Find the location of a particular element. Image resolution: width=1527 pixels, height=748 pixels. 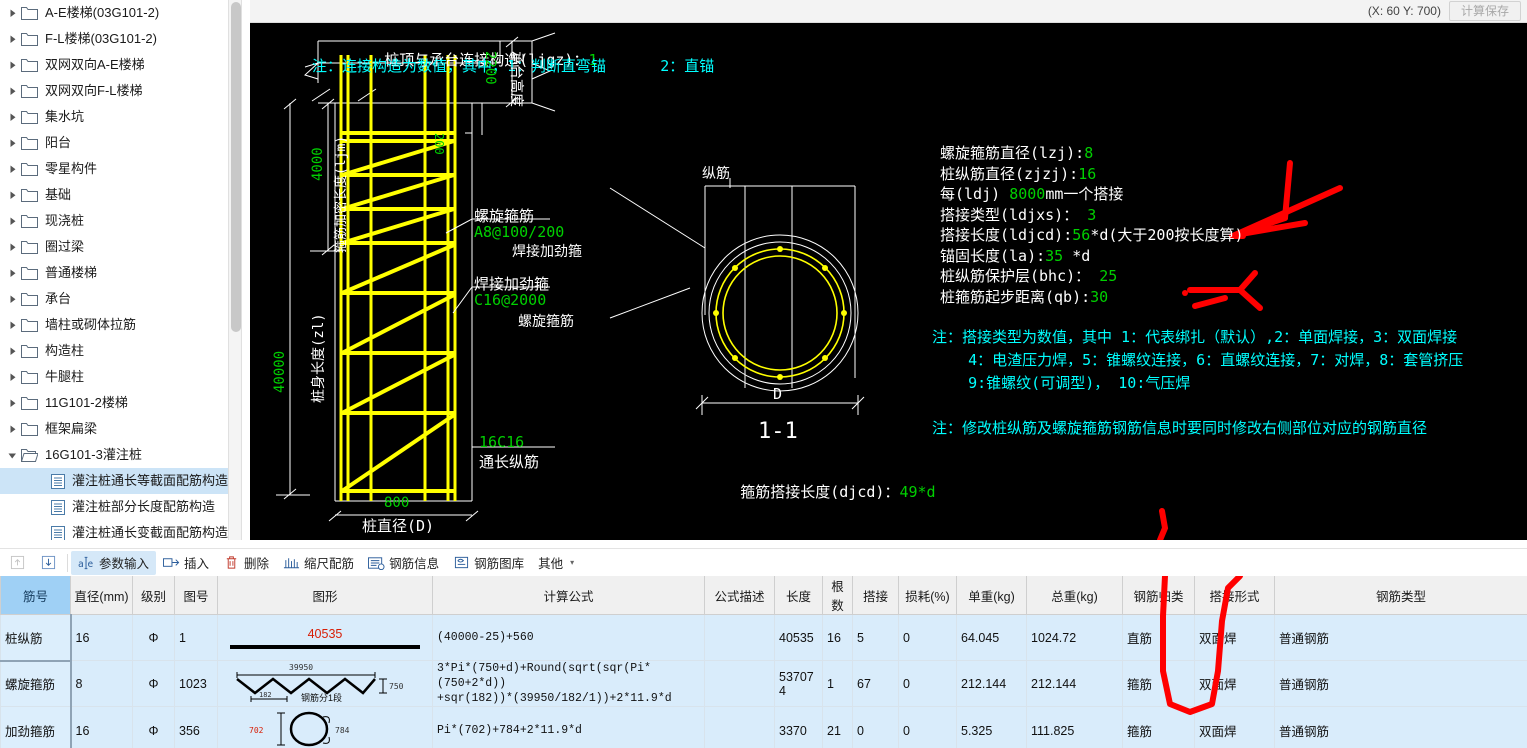

tree-item-18: 灌注桩通长等截面配筋构造 is located at coordinates (114, 481).